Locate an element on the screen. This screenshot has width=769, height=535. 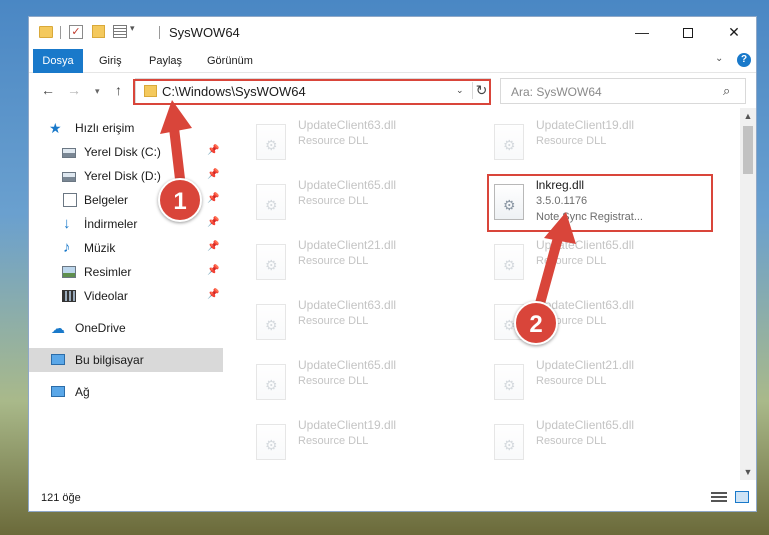
sidebar-item-label: OneDrive is located at coordinates (100, 328).